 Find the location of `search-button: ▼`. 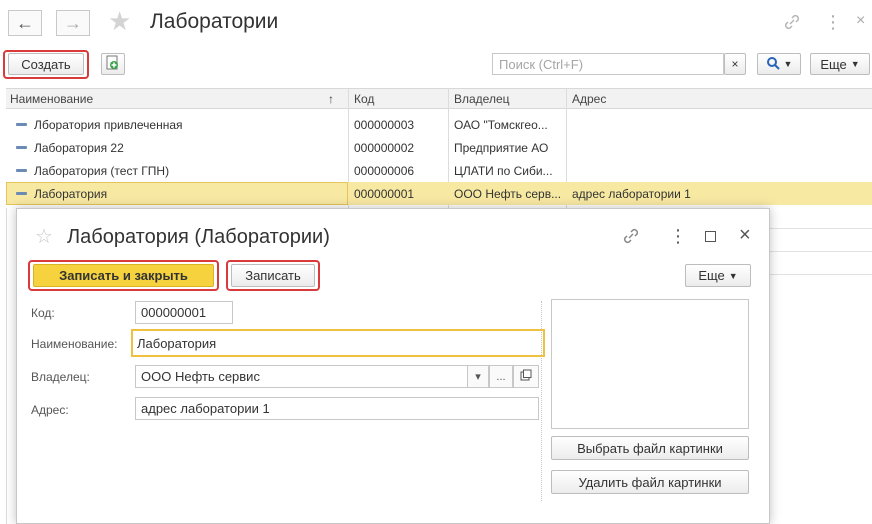

search-button: ▼ is located at coordinates (779, 64).